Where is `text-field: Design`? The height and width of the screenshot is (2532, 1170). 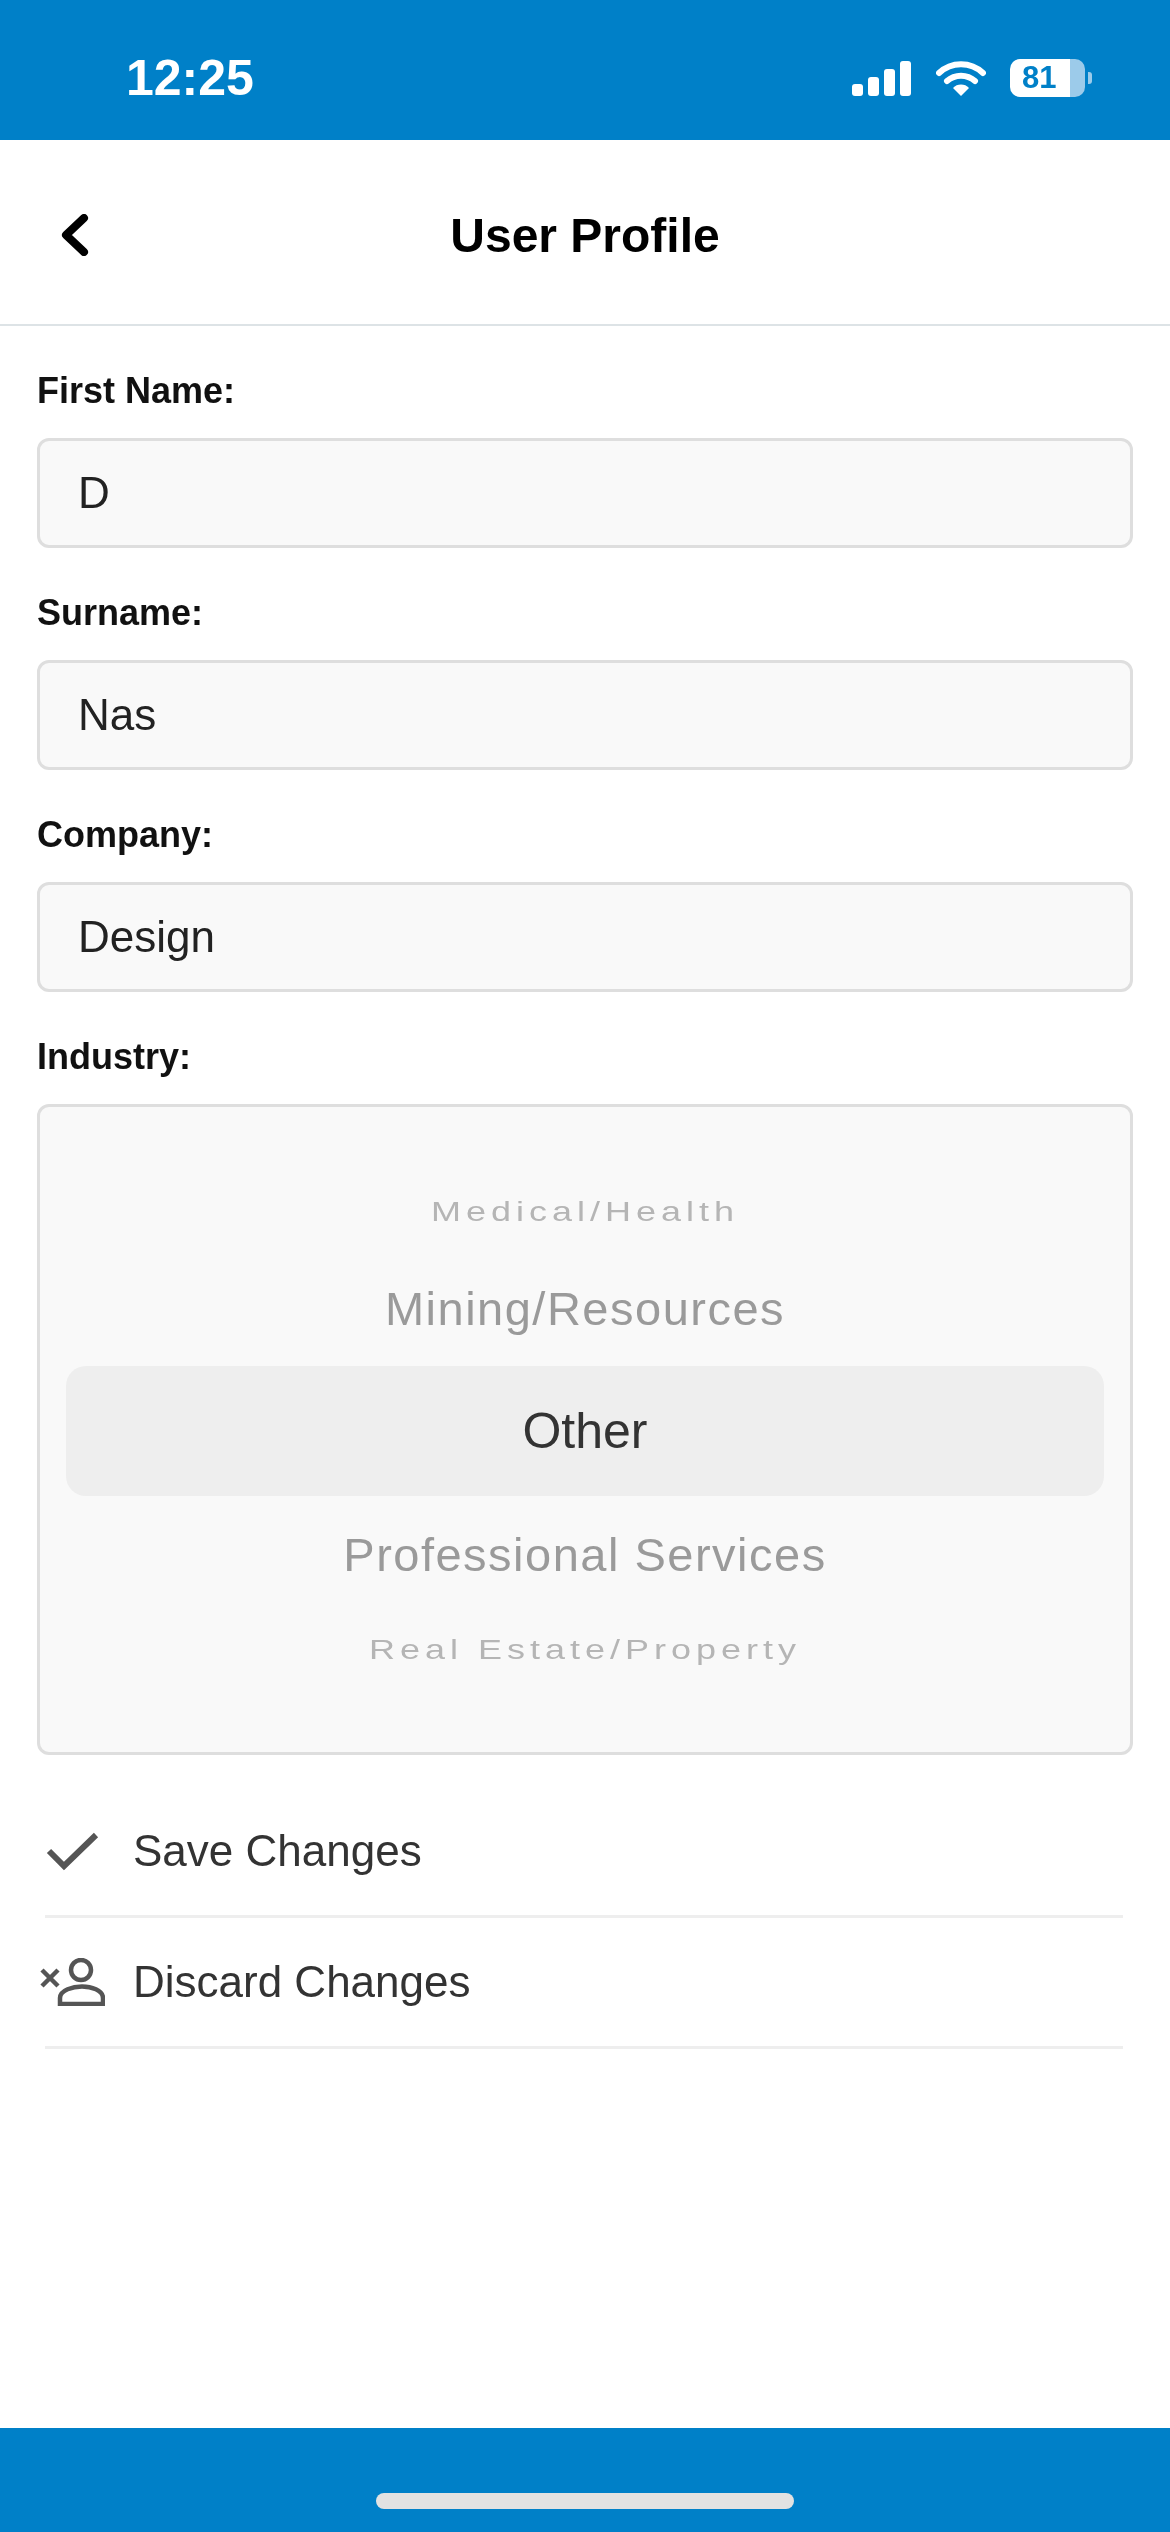 text-field: Design is located at coordinates (585, 937).